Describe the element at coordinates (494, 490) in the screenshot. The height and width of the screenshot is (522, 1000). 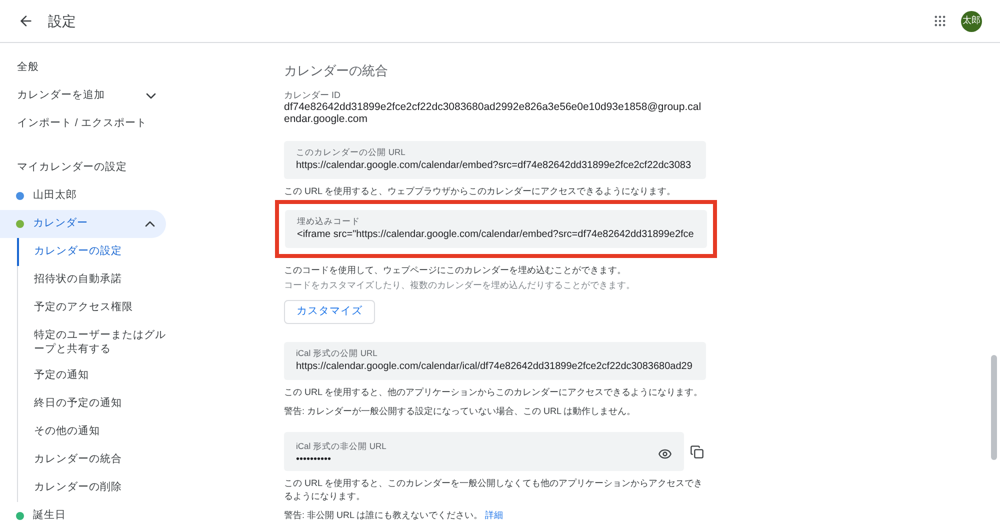
I see `help-text: この URL を使用すると、このカレンダーを一般公開しなくても他のアプリケーションからアクセスできるようになります。` at that location.